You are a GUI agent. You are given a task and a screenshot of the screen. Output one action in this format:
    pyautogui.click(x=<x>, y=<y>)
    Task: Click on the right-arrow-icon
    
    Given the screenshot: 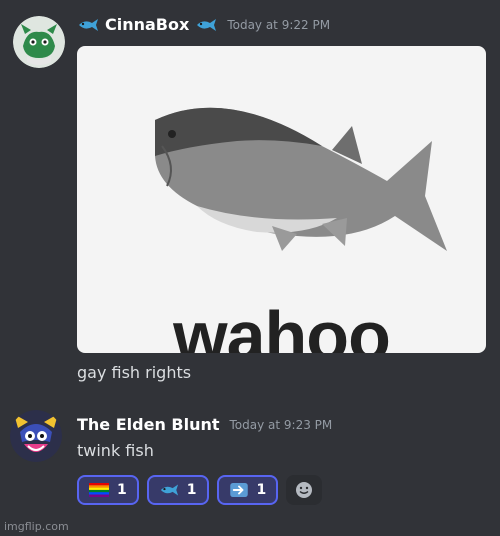 What is the action you would take?
    pyautogui.click(x=238, y=490)
    